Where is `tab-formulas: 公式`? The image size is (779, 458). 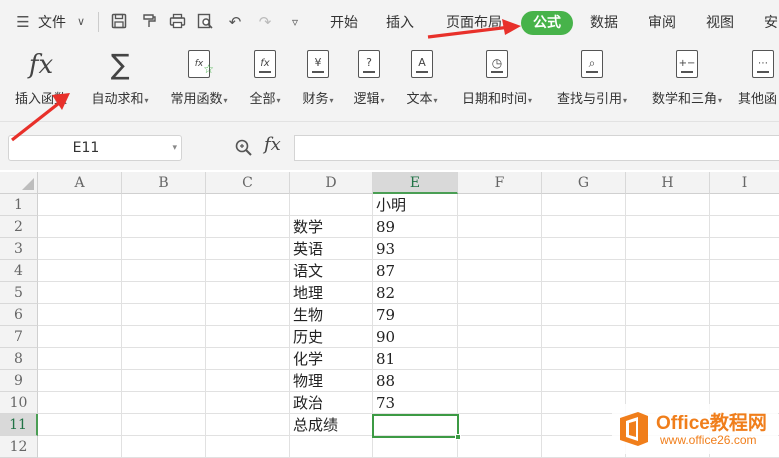 tab-formulas: 公式 is located at coordinates (547, 23).